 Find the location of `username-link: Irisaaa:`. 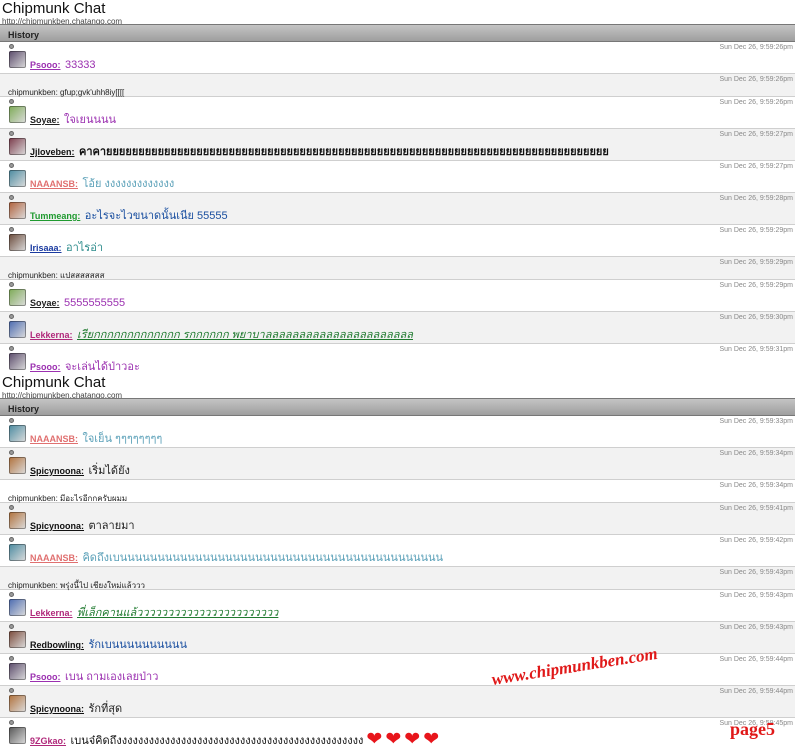

username-link: Irisaaa: is located at coordinates (46, 248).